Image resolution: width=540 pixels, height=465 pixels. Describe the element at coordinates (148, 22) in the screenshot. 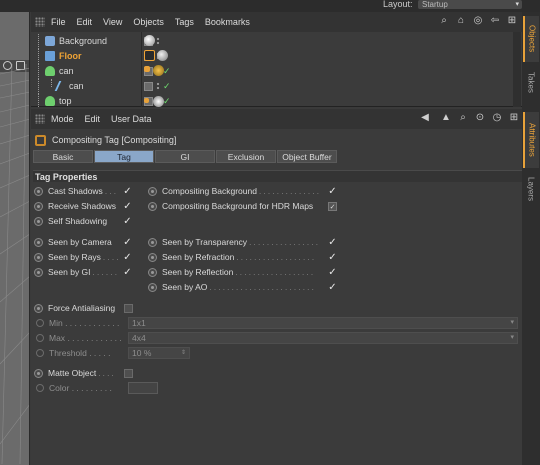

I see `menu-objects: Objects` at that location.